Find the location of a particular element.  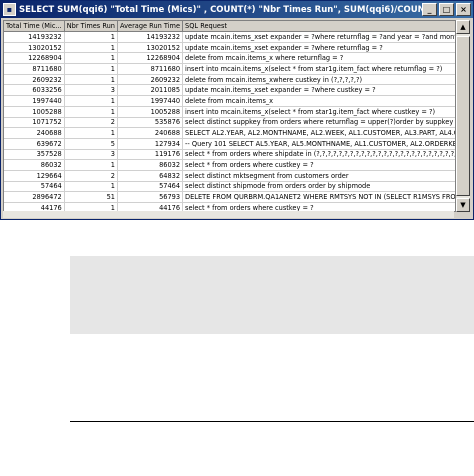

page-divider-line is located at coordinates (272, 421).